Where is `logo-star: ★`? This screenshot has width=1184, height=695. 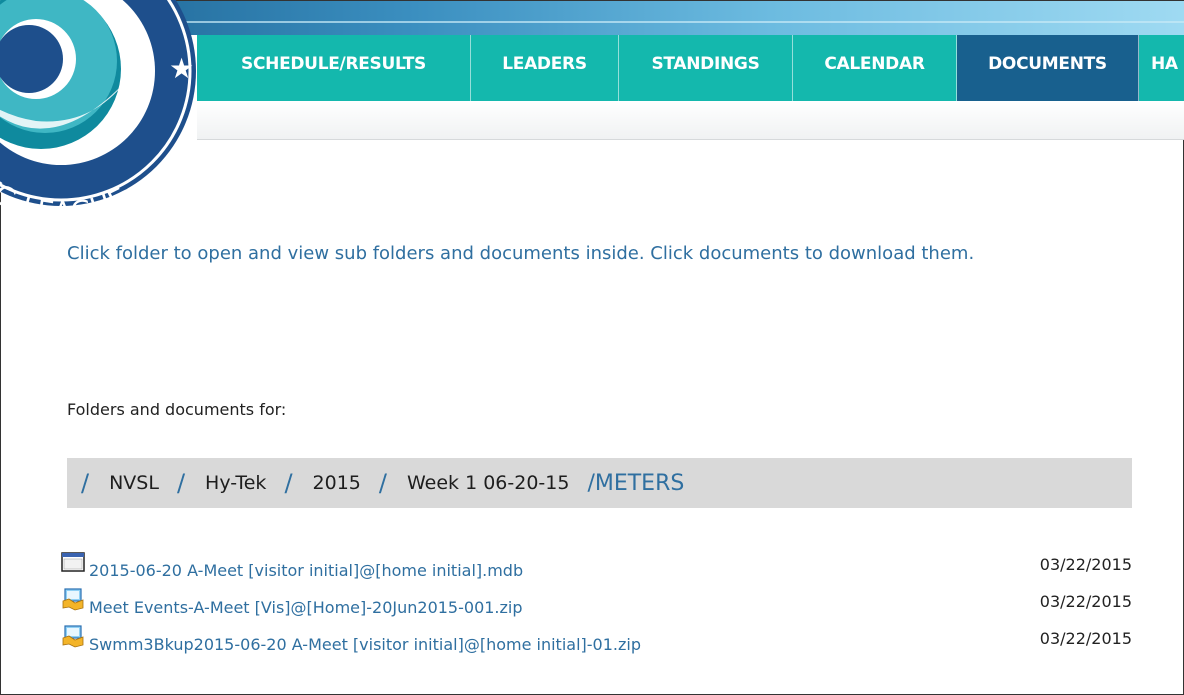 logo-star: ★ is located at coordinates (181, 68).